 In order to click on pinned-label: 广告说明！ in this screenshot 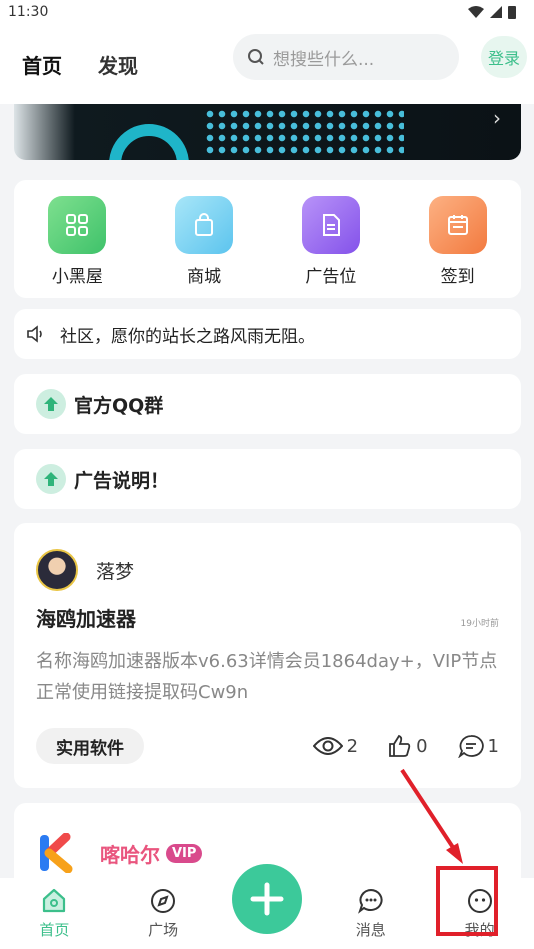, I will do `click(122, 480)`.